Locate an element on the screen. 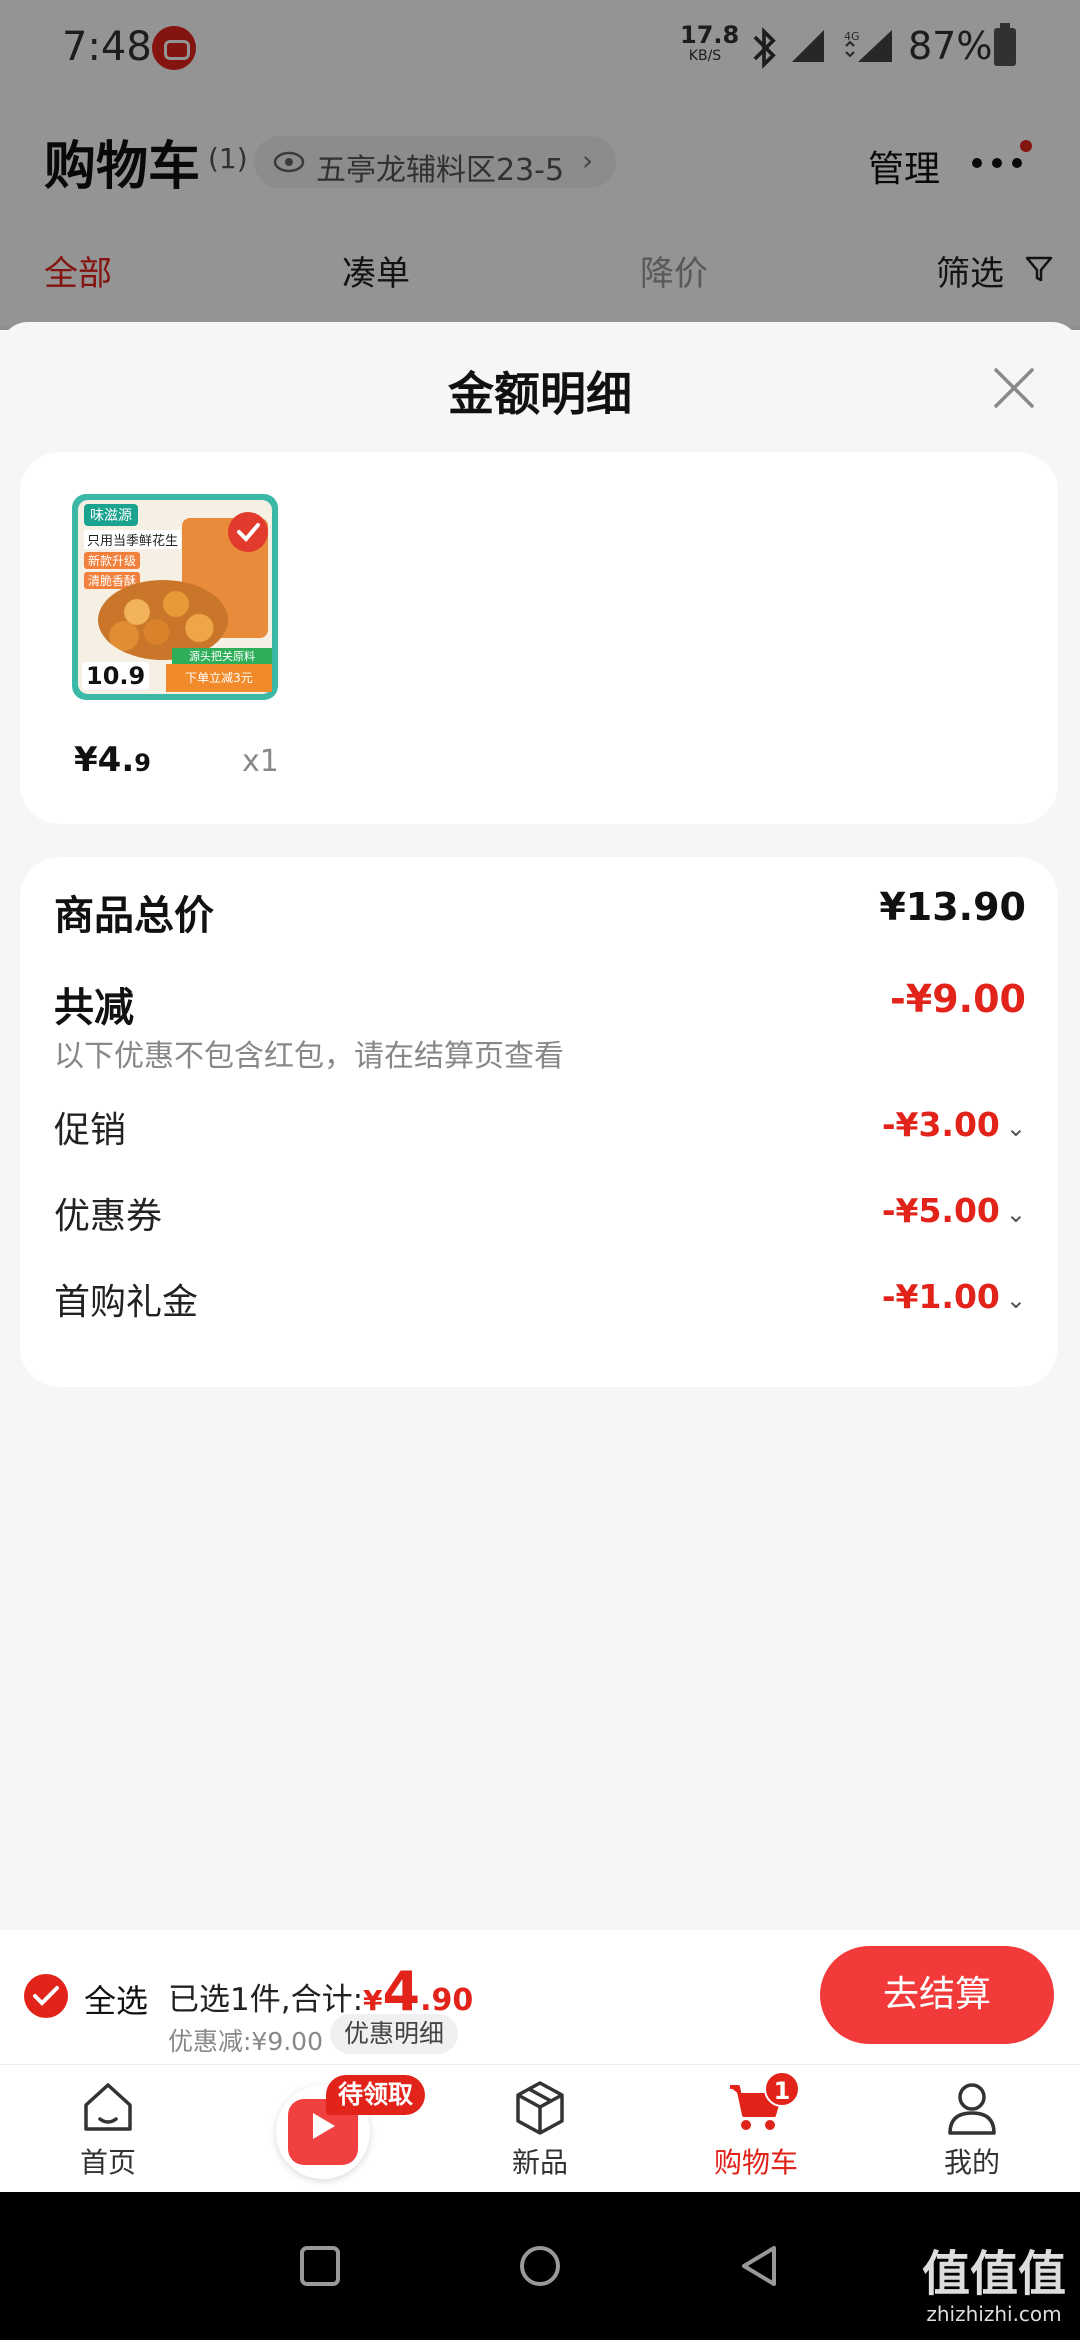 The height and width of the screenshot is (2340, 1080). first-purchase-value: -¥1.00 is located at coordinates (940, 1296).